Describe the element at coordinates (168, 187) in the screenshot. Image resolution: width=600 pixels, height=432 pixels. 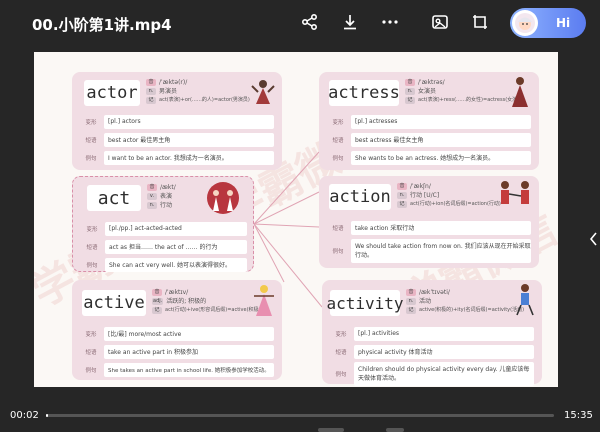
I see `act-phonetic: /ækt/` at that location.